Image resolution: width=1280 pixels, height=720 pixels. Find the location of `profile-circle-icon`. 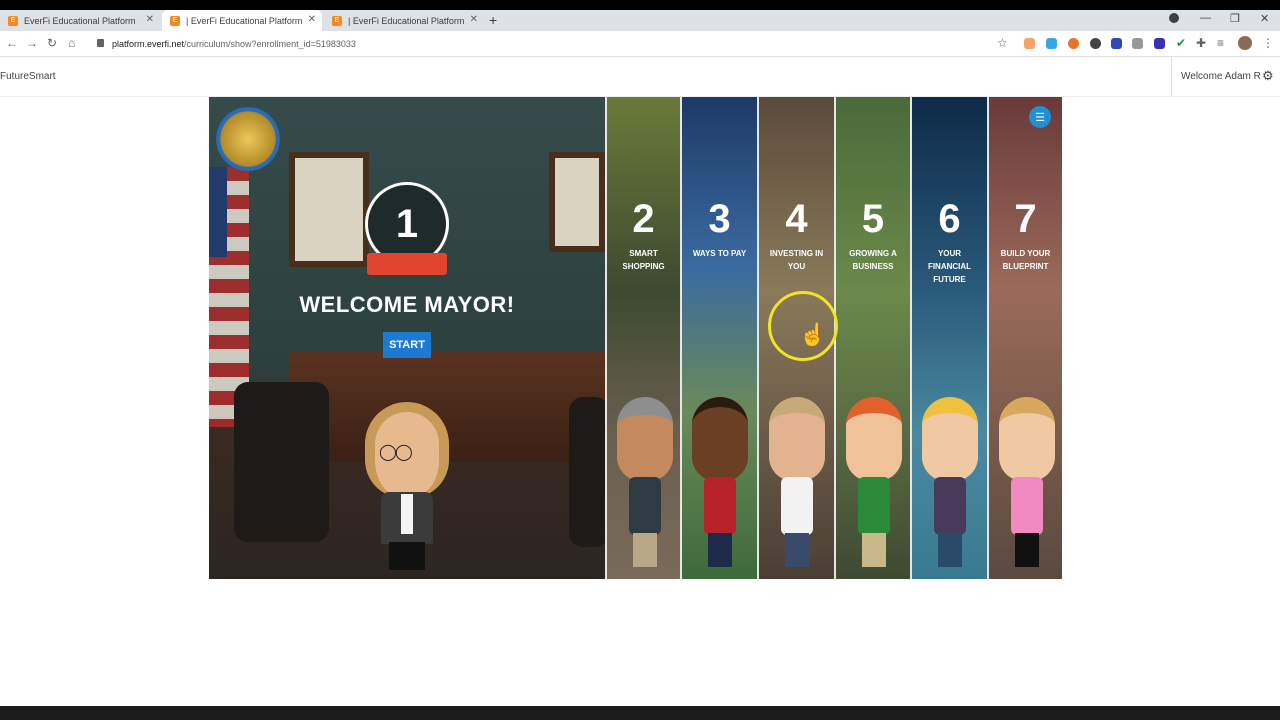

profile-circle-icon is located at coordinates (1174, 18).